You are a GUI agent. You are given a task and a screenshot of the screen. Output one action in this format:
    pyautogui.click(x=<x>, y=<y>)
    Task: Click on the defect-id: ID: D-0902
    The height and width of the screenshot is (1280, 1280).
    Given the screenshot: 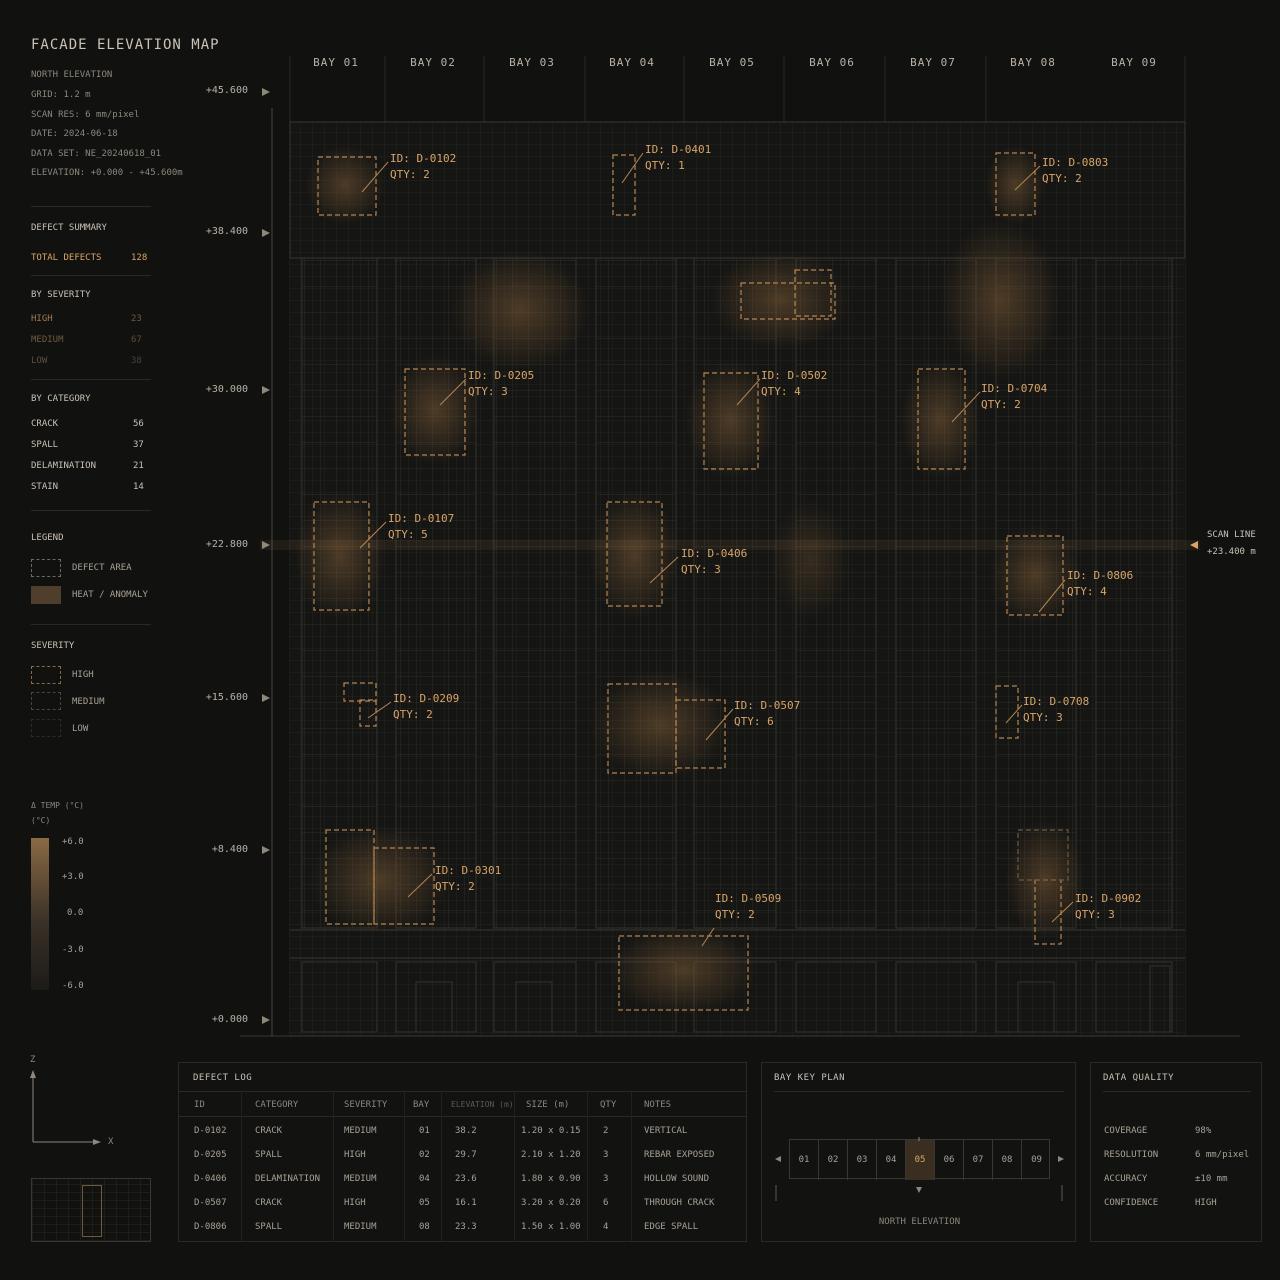 What is the action you would take?
    pyautogui.click(x=1108, y=898)
    